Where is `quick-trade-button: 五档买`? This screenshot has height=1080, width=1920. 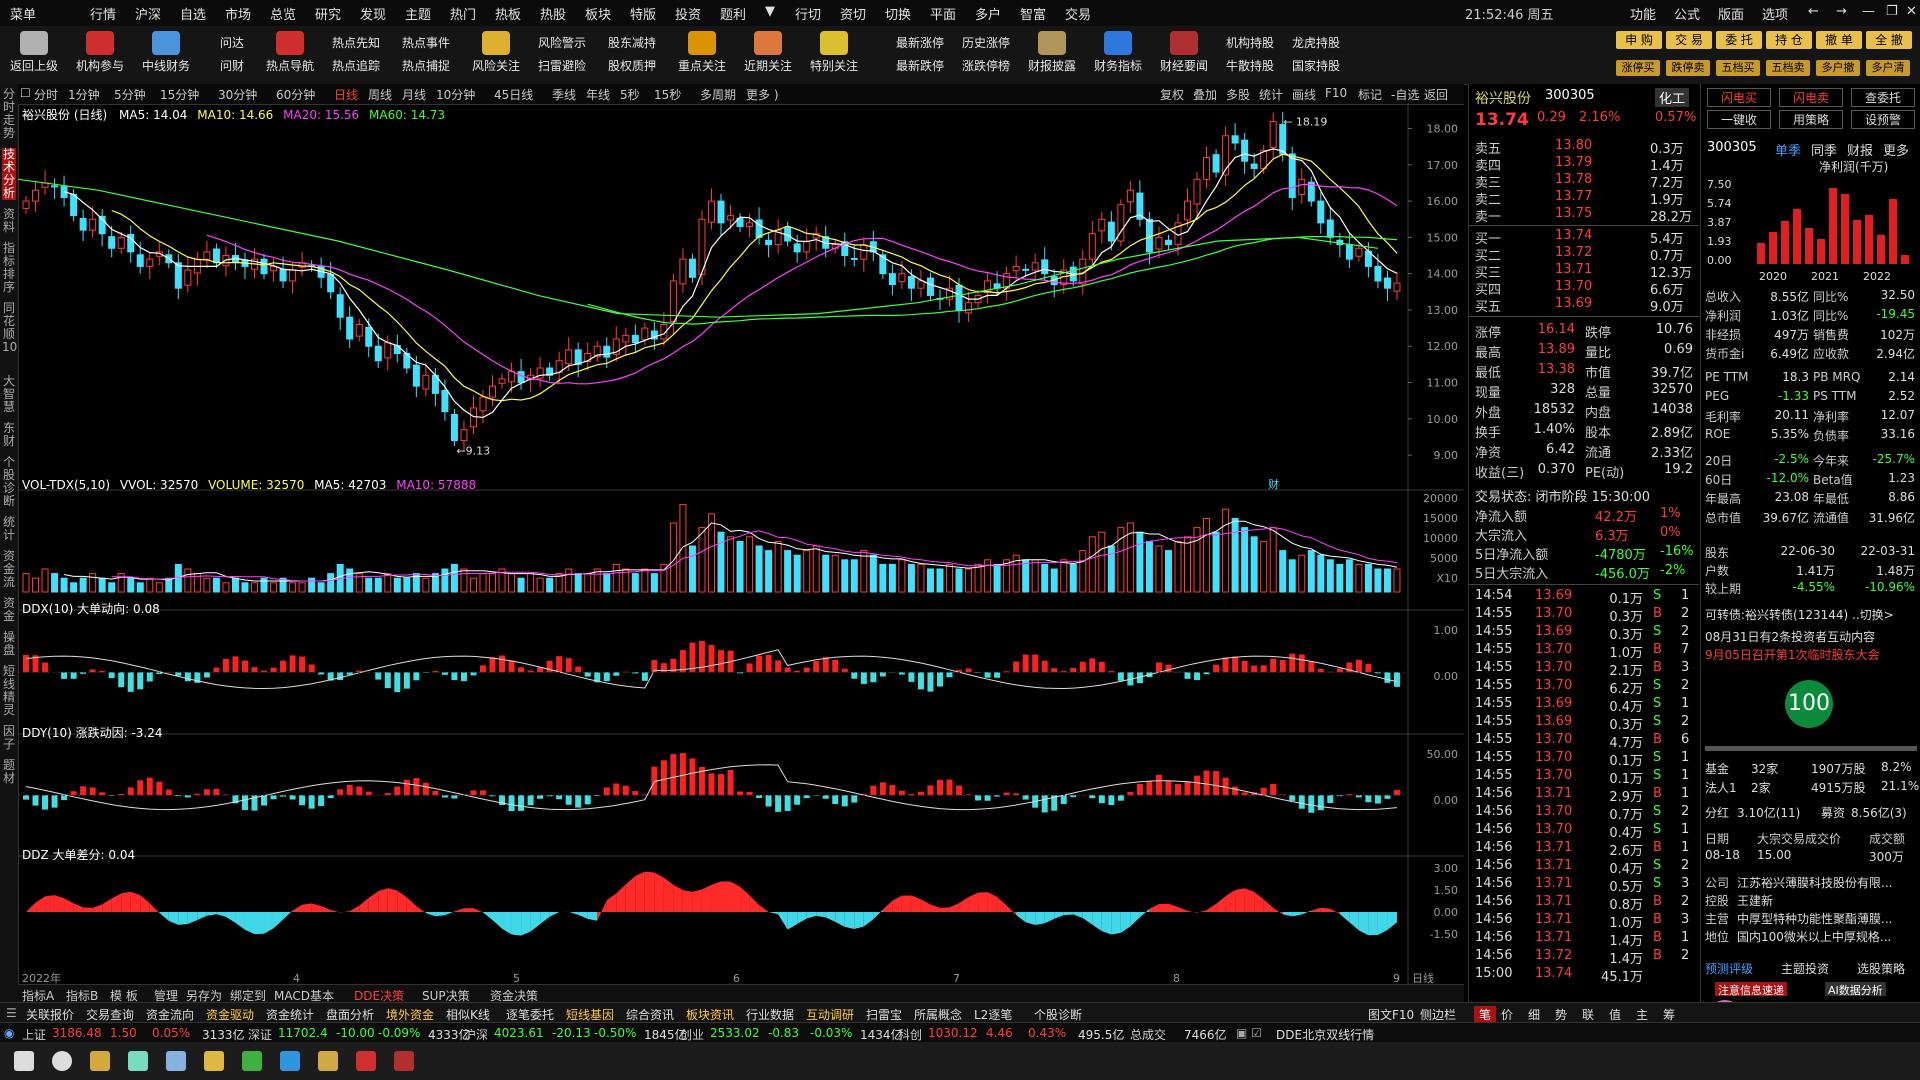
quick-trade-button: 五档买 is located at coordinates (1738, 68).